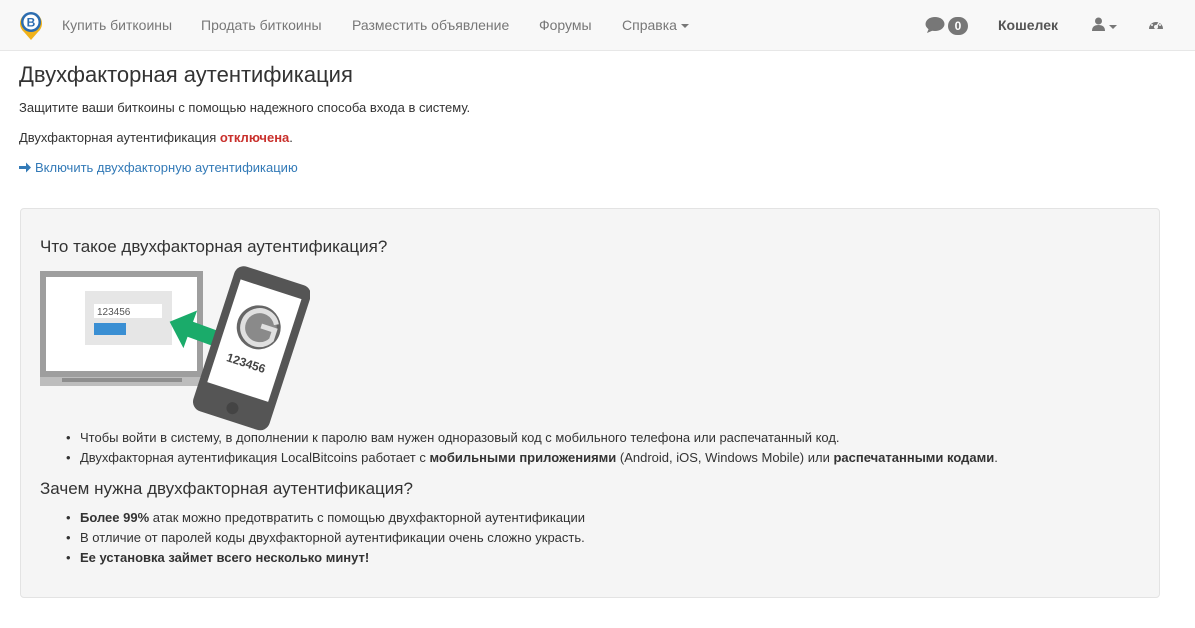  I want to click on user-icon, so click(1098, 24).